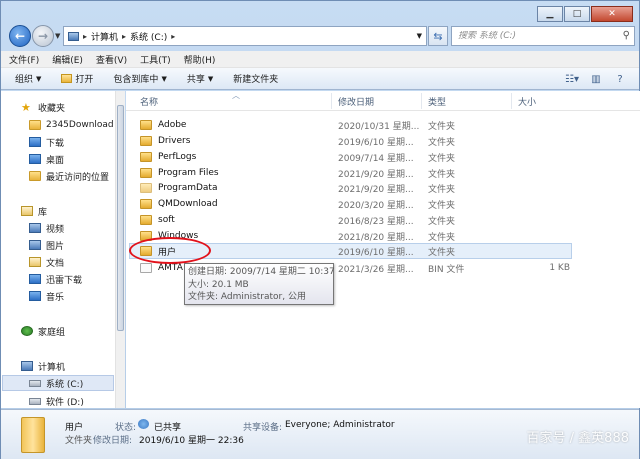 This screenshot has width=640, height=459. I want to click on new-folder-button: 新建文件夹, so click(255, 78).